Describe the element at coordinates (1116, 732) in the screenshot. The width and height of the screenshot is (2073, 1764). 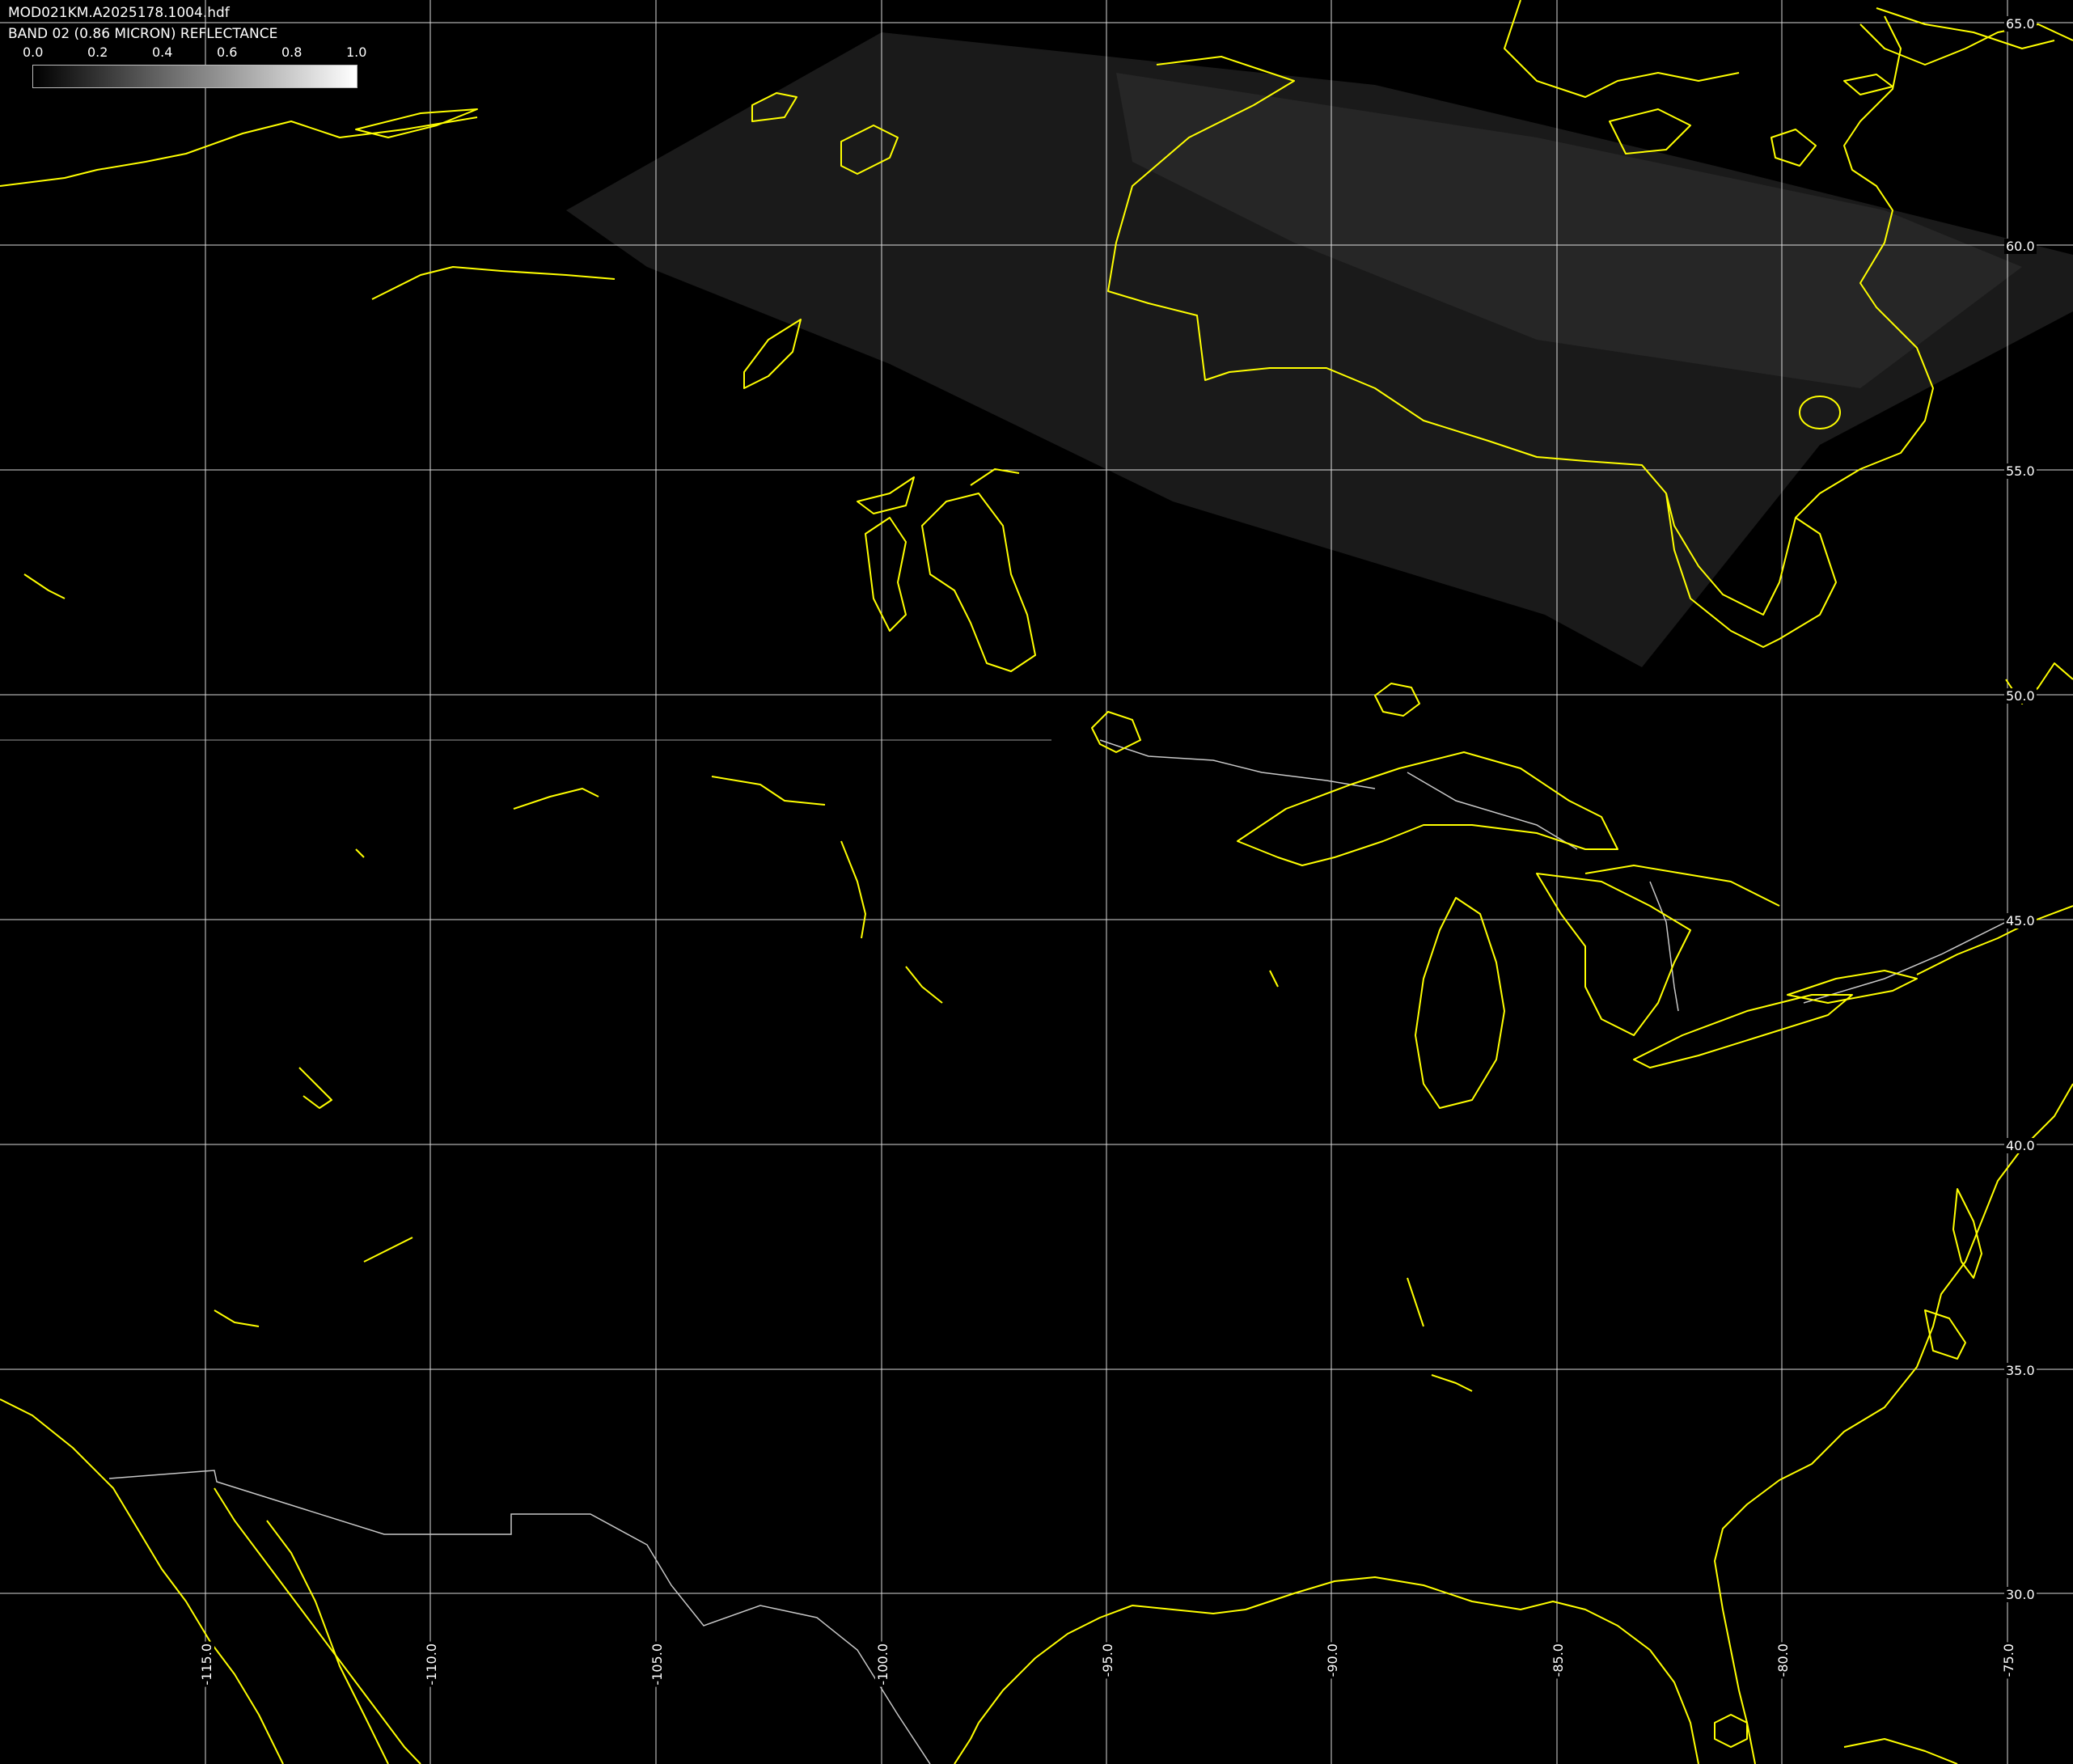
I see `lake-of-the-woods` at that location.